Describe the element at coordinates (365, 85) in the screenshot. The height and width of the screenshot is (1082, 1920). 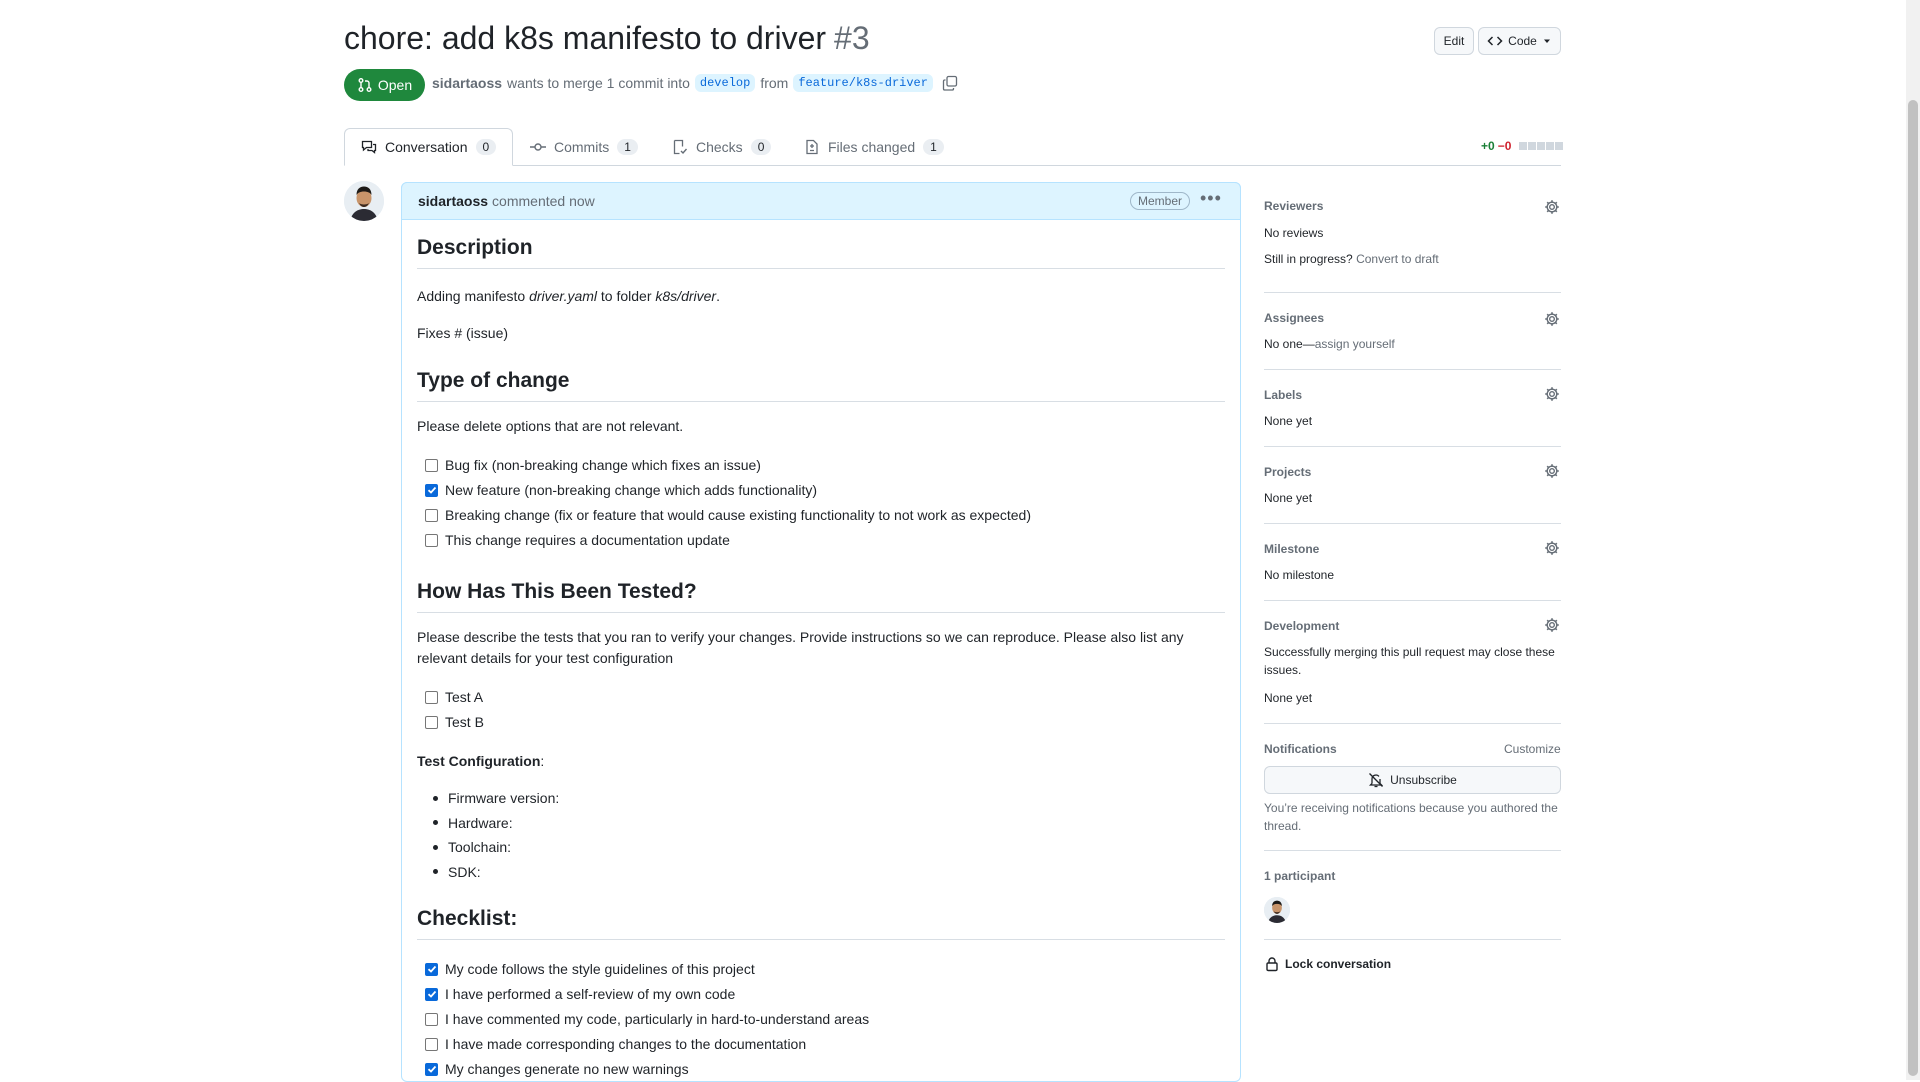
I see `git-pull-request-icon` at that location.